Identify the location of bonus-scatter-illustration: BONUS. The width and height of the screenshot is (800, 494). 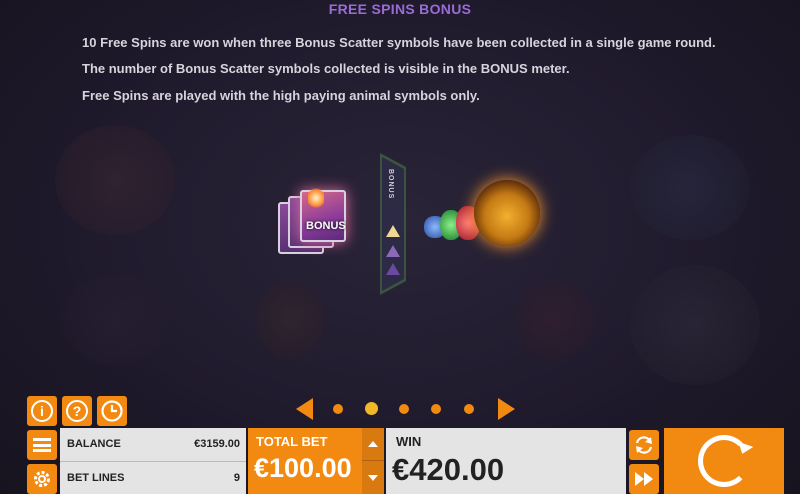
(314, 222).